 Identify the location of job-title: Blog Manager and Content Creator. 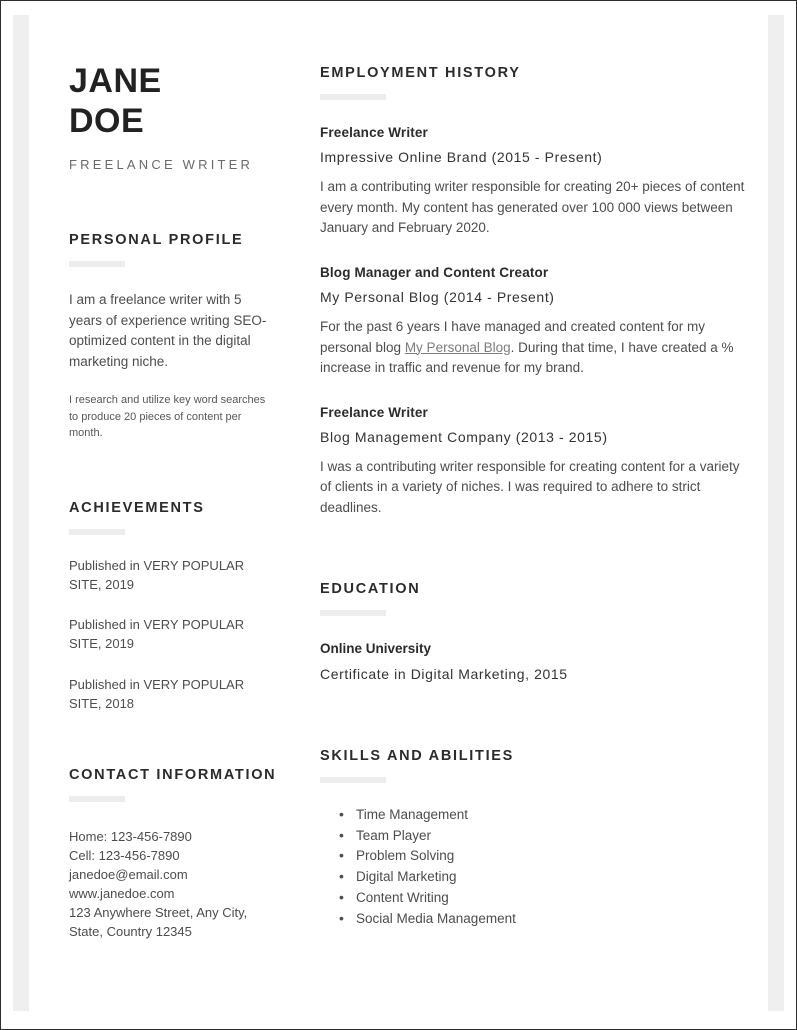
(434, 272).